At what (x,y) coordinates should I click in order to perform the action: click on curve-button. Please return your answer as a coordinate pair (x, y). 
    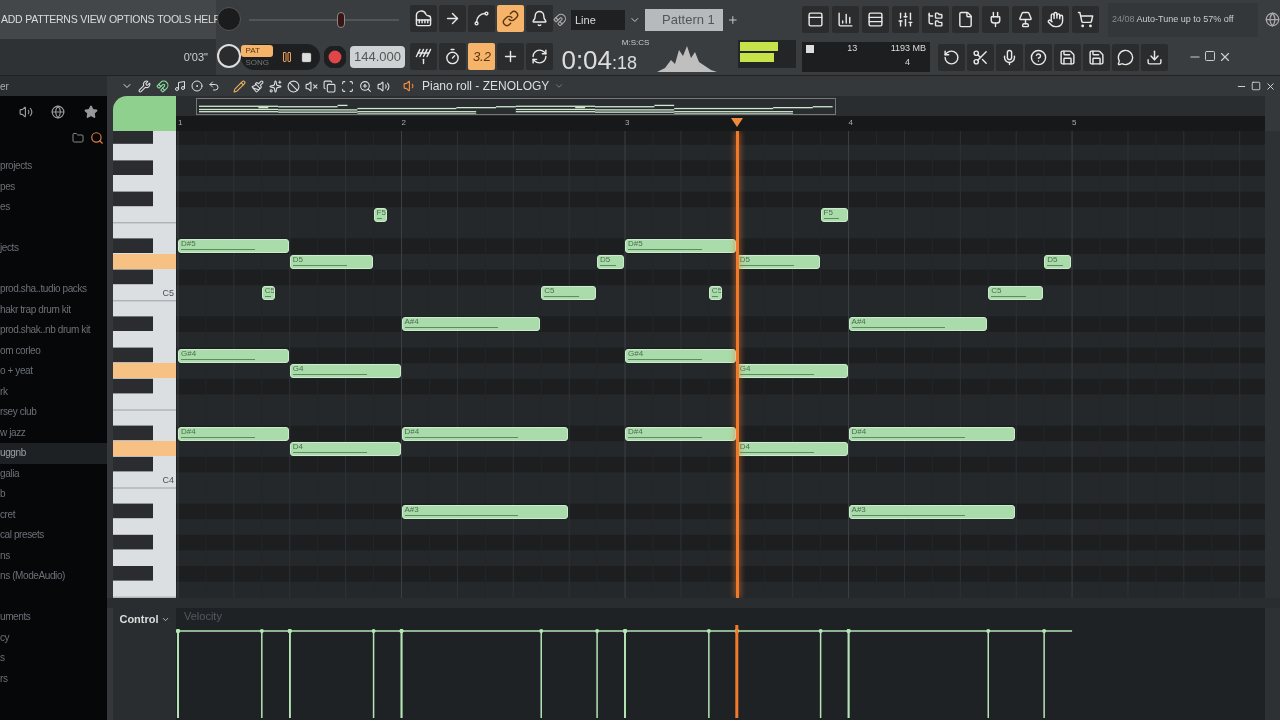
    Looking at the image, I should click on (482, 19).